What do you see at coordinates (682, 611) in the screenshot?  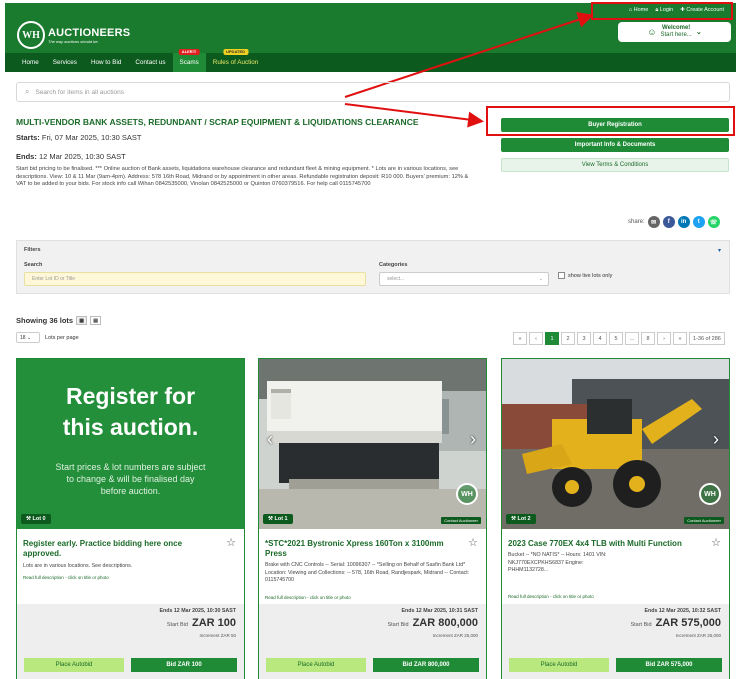 I see `lot-ends: Ends 12 Mar 2025, 10:32 SAST` at bounding box center [682, 611].